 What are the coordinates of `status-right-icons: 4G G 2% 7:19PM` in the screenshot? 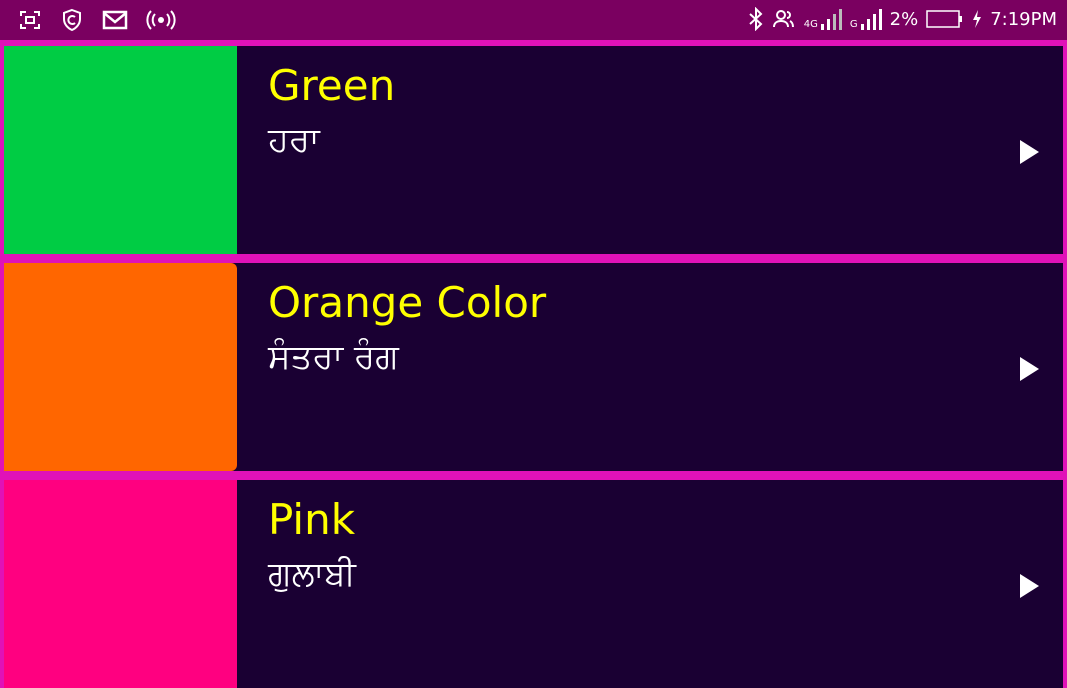 It's located at (902, 19).